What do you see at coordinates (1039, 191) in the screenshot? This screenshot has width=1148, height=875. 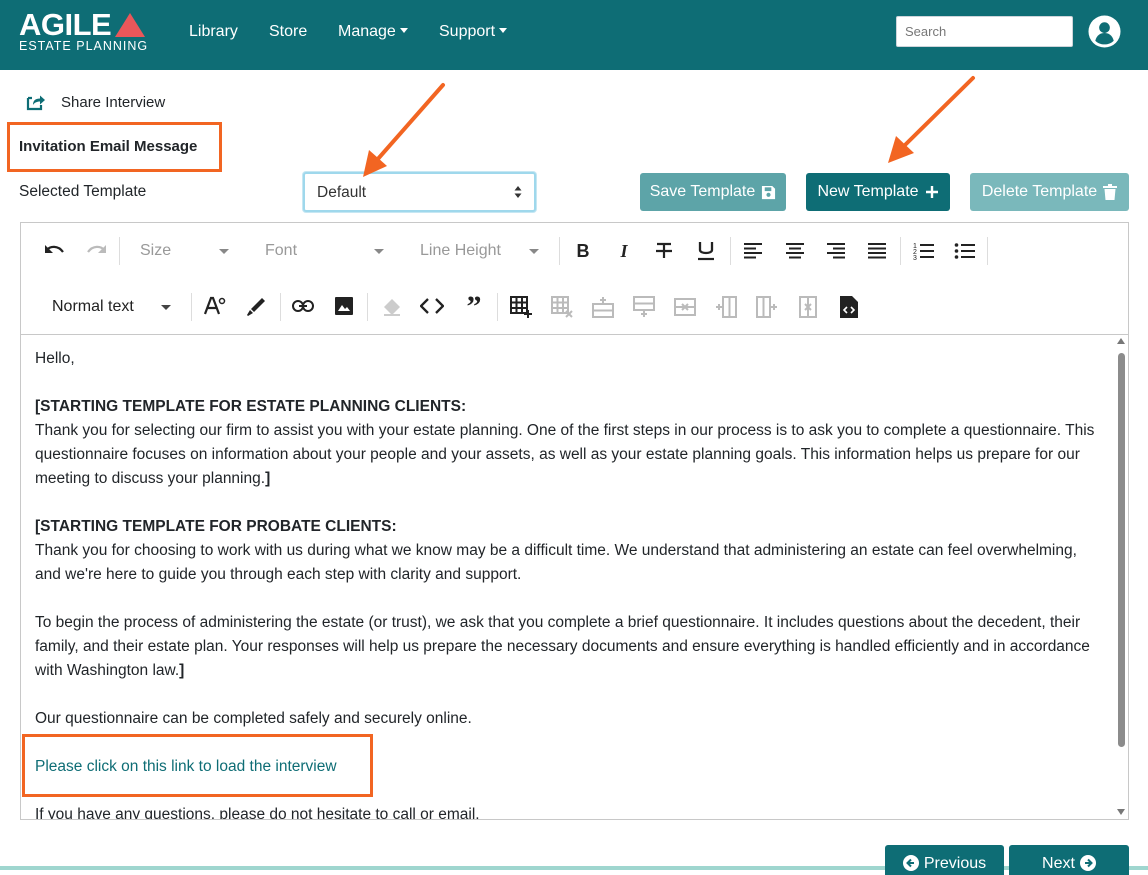 I see `delete-template-label: Delete Template` at bounding box center [1039, 191].